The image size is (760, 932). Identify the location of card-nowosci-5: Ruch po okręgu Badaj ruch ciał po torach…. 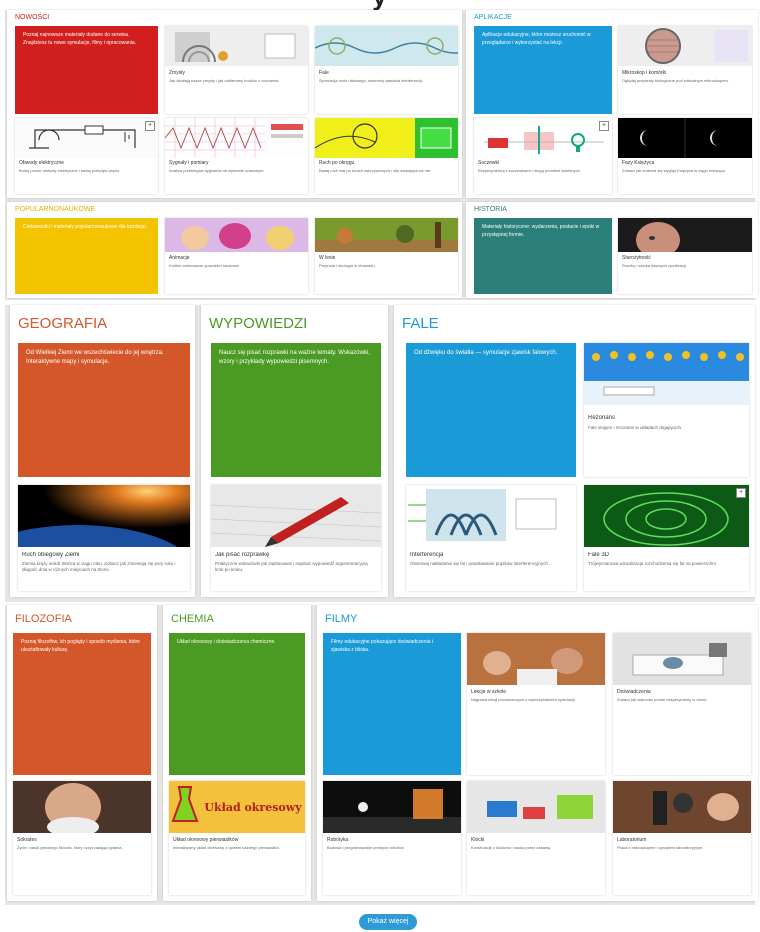
(386, 156).